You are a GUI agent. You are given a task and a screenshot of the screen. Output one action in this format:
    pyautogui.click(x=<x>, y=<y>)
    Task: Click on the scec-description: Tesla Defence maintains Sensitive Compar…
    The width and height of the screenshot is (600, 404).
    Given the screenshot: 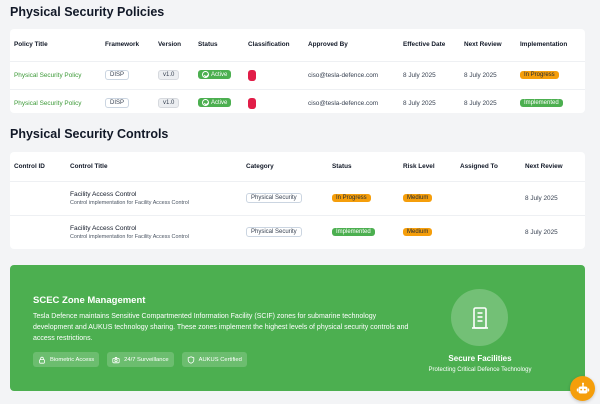 What is the action you would take?
    pyautogui.click(x=221, y=328)
    